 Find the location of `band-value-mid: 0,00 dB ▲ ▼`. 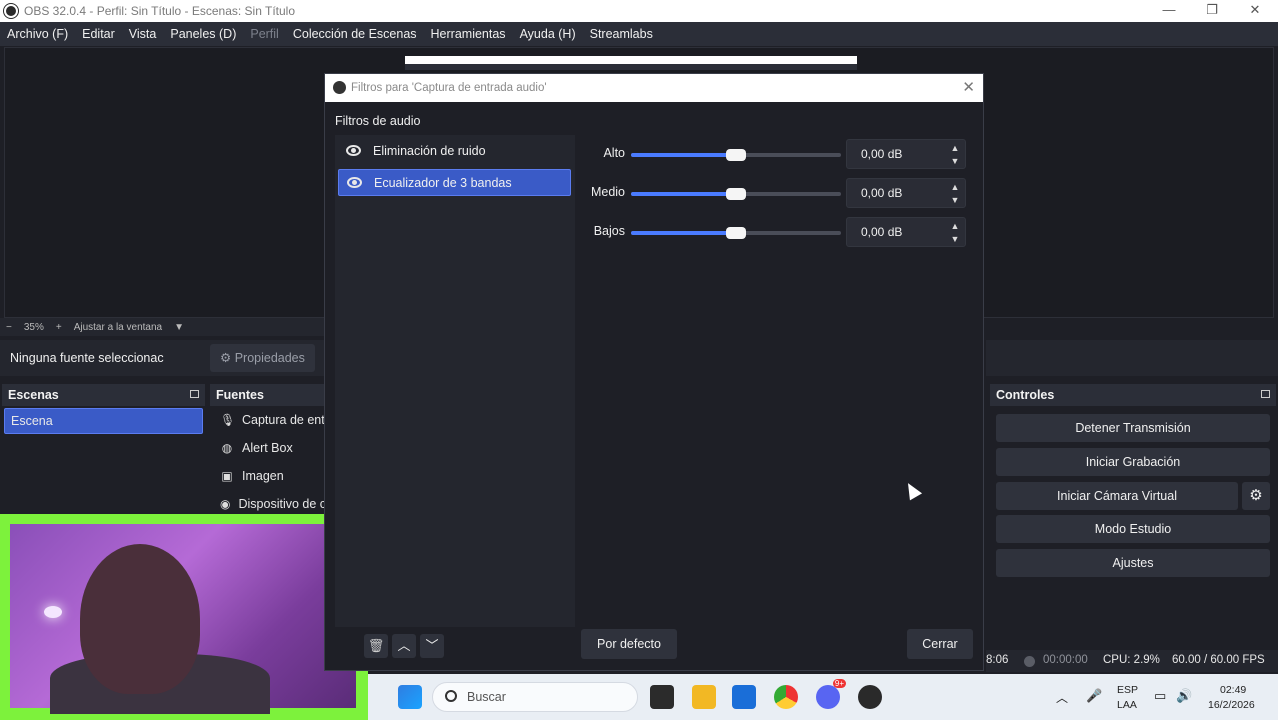

band-value-mid: 0,00 dB ▲ ▼ is located at coordinates (906, 193).